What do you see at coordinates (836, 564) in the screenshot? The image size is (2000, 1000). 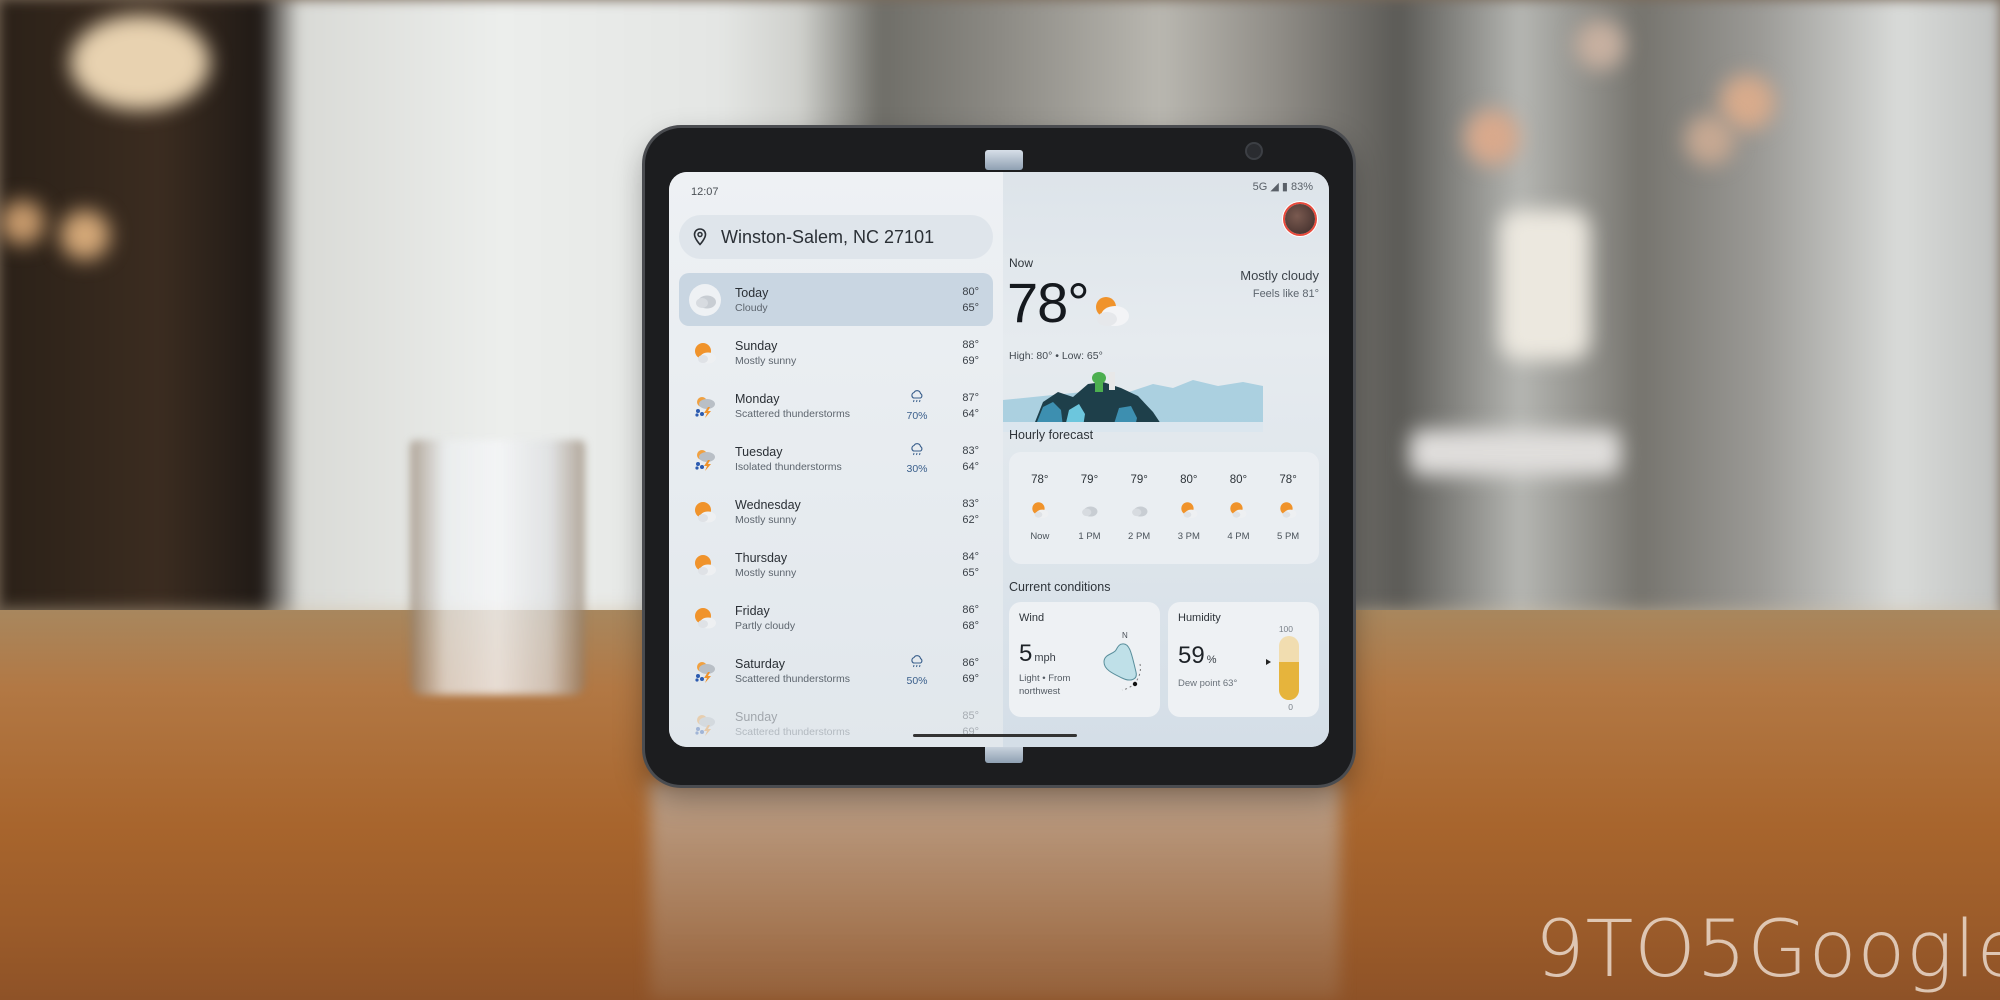 I see `day-row: Thursday Mostly sunny 84° 65°` at bounding box center [836, 564].